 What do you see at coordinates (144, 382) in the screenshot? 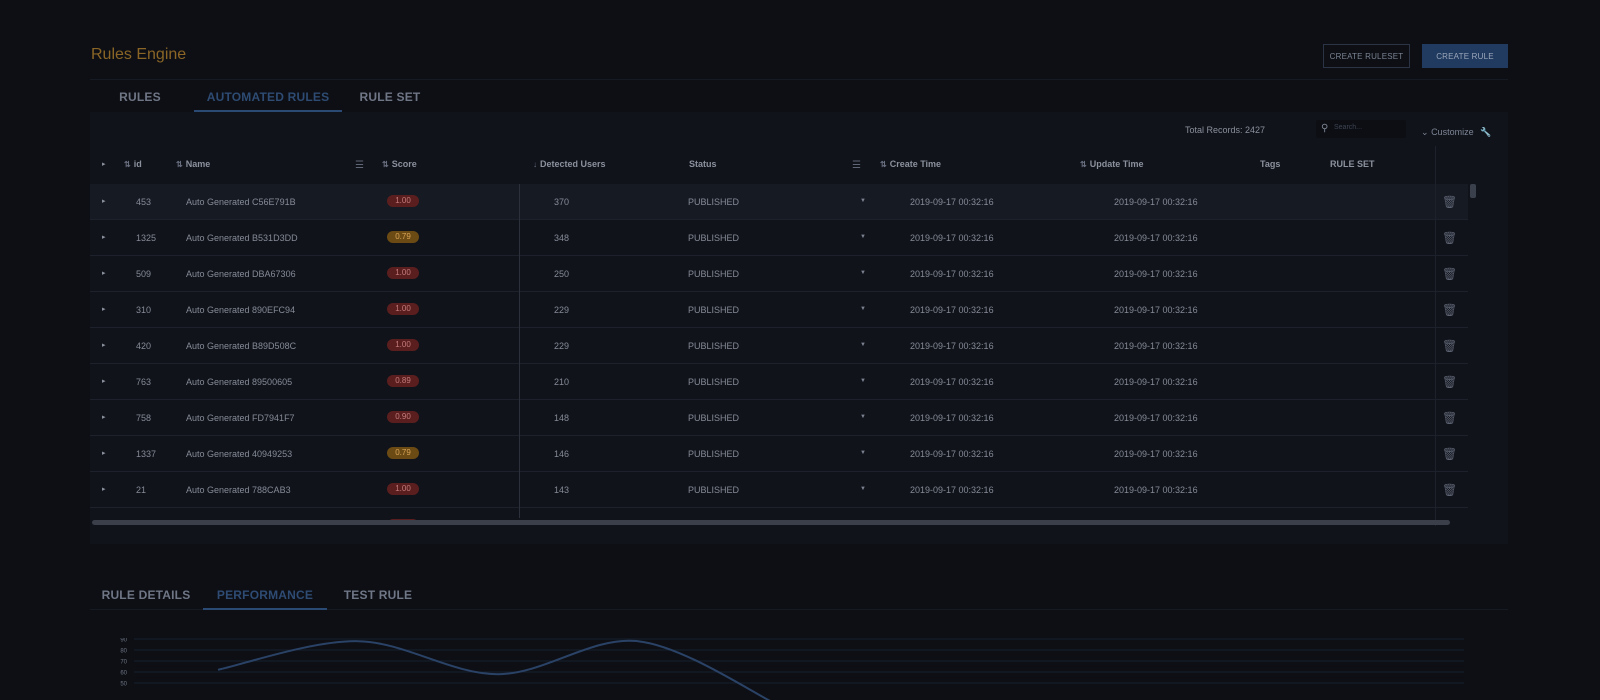
I see `cell-id: 763` at bounding box center [144, 382].